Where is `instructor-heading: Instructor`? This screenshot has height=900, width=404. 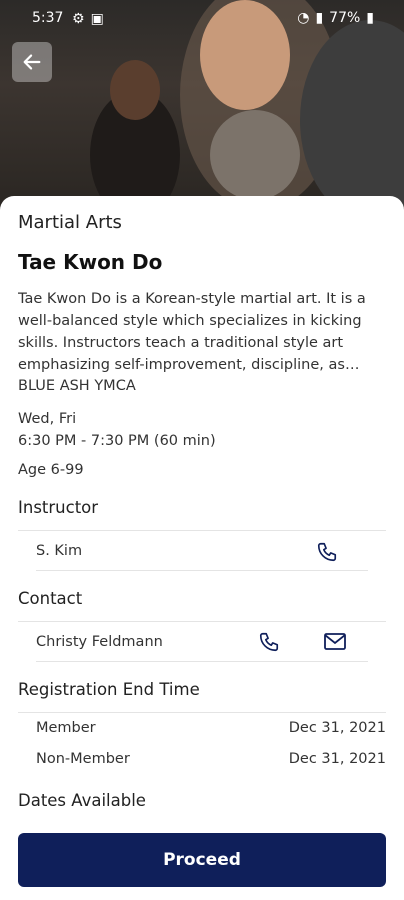
instructor-heading: Instructor is located at coordinates (58, 507).